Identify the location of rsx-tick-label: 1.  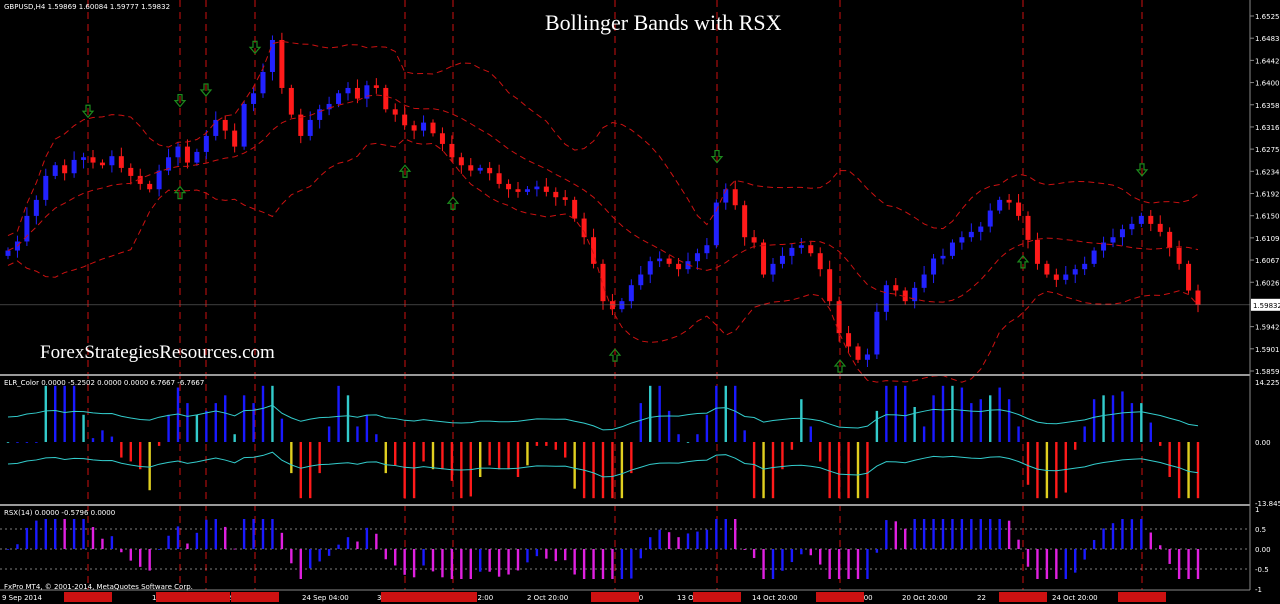
(1257, 510).